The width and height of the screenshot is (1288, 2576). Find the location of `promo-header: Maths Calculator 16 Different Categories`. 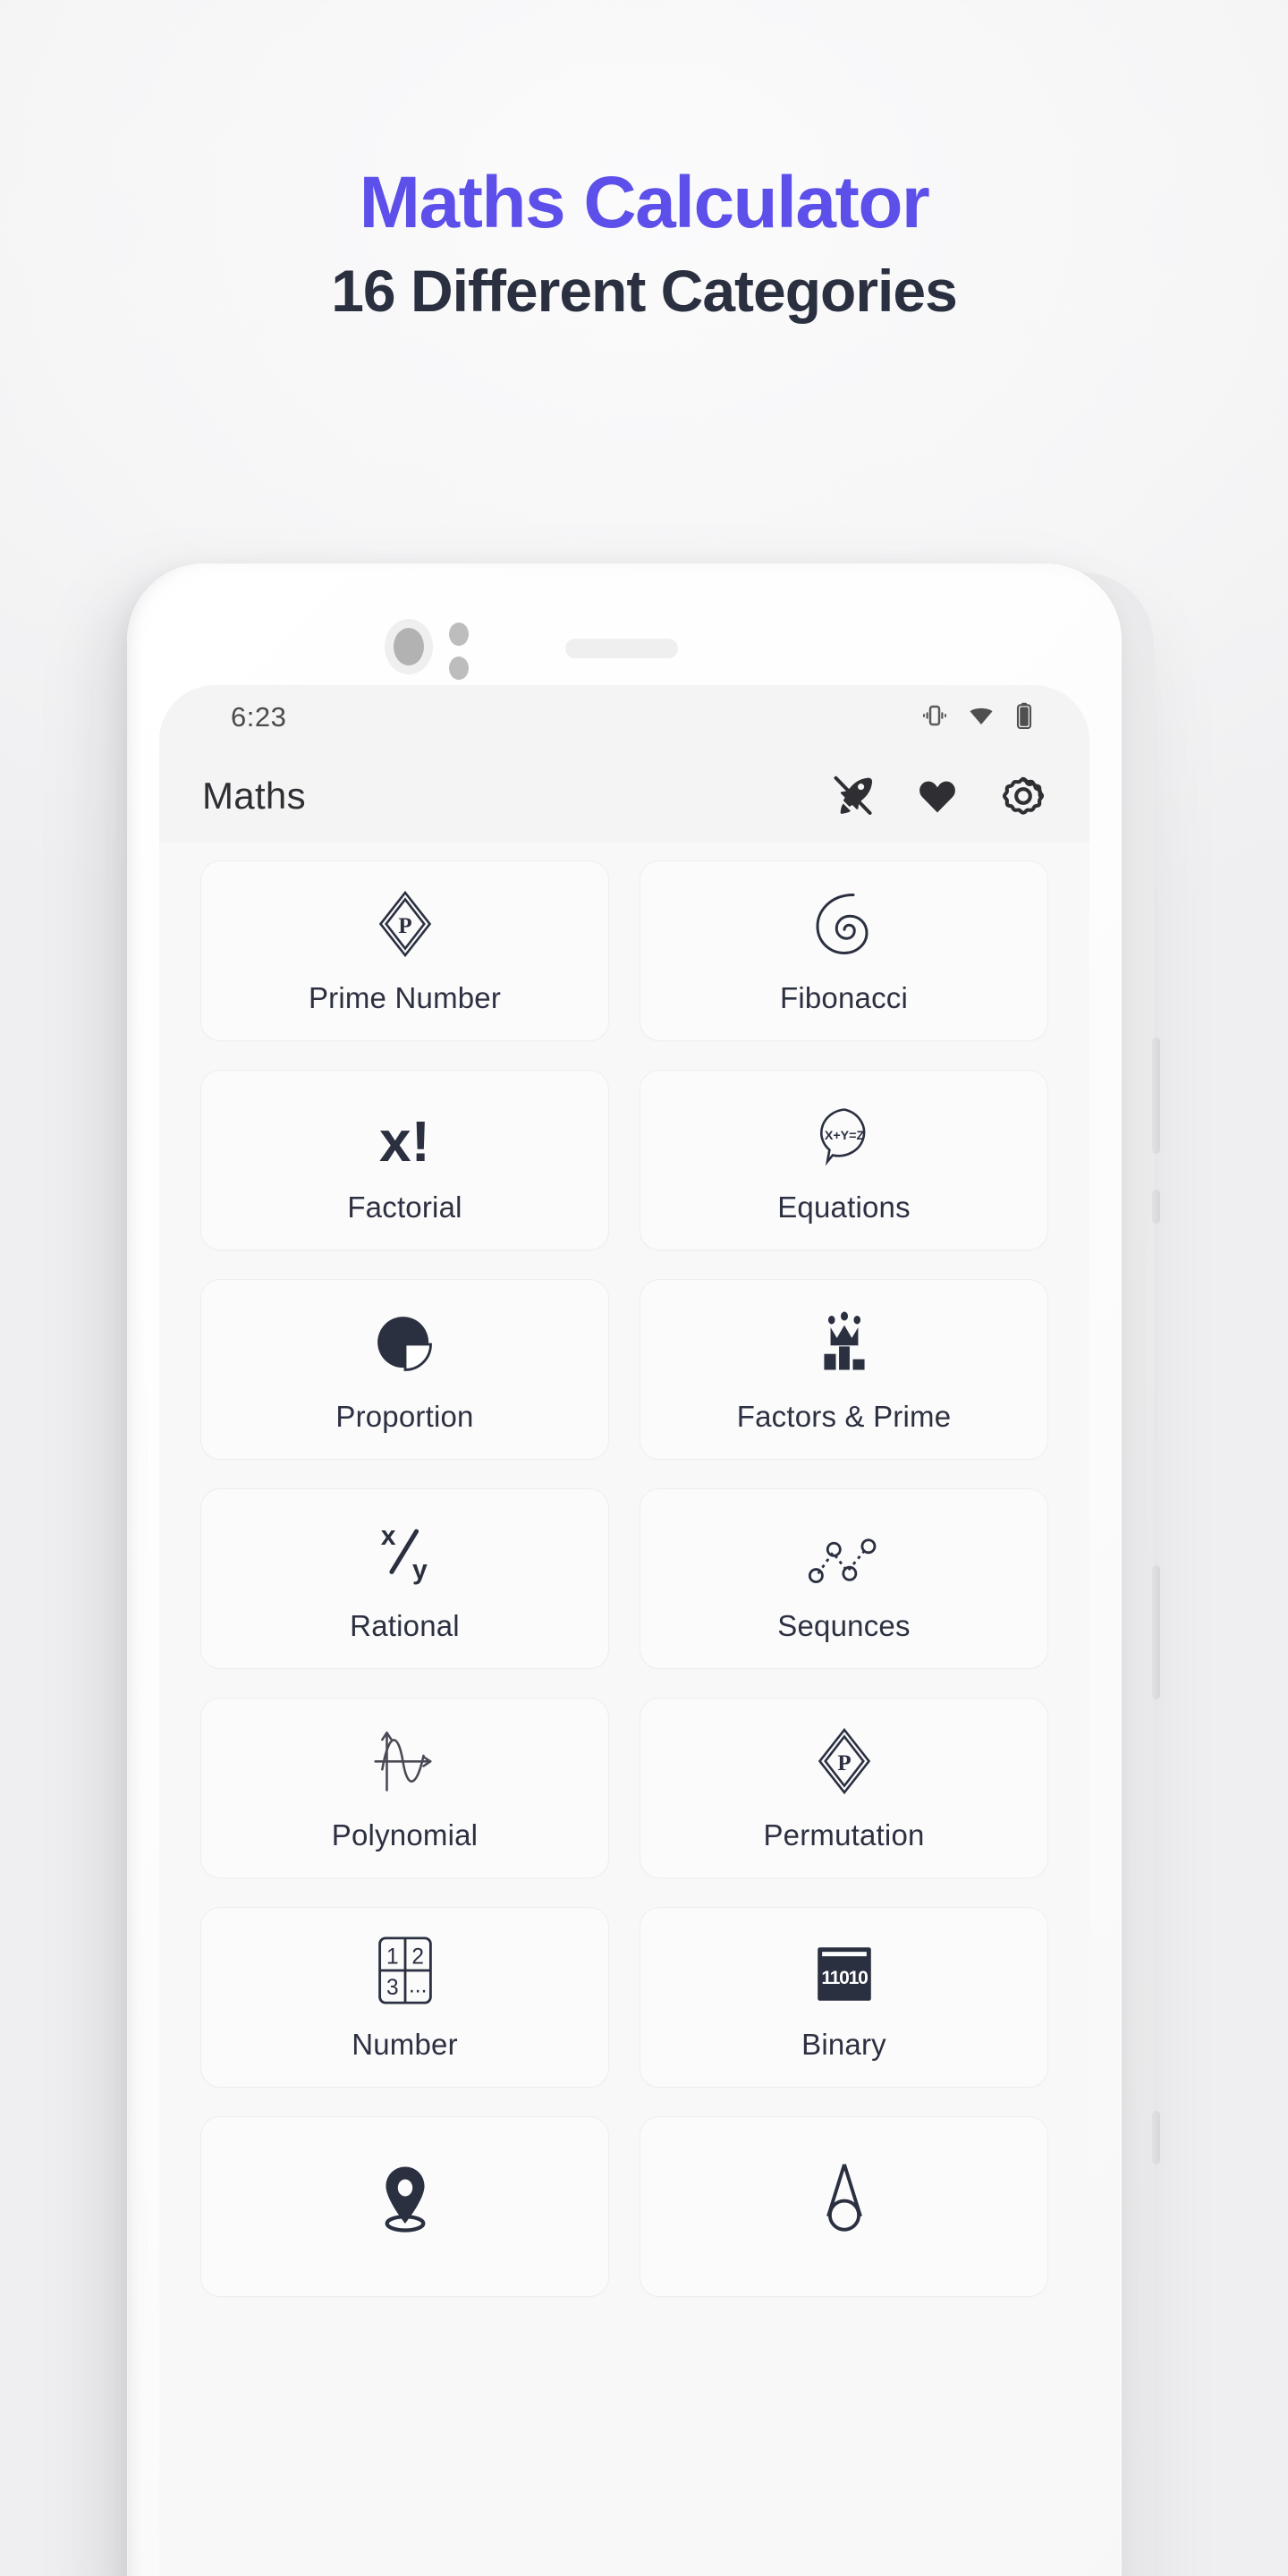

promo-header: Maths Calculator 16 Different Categories is located at coordinates (644, 162).